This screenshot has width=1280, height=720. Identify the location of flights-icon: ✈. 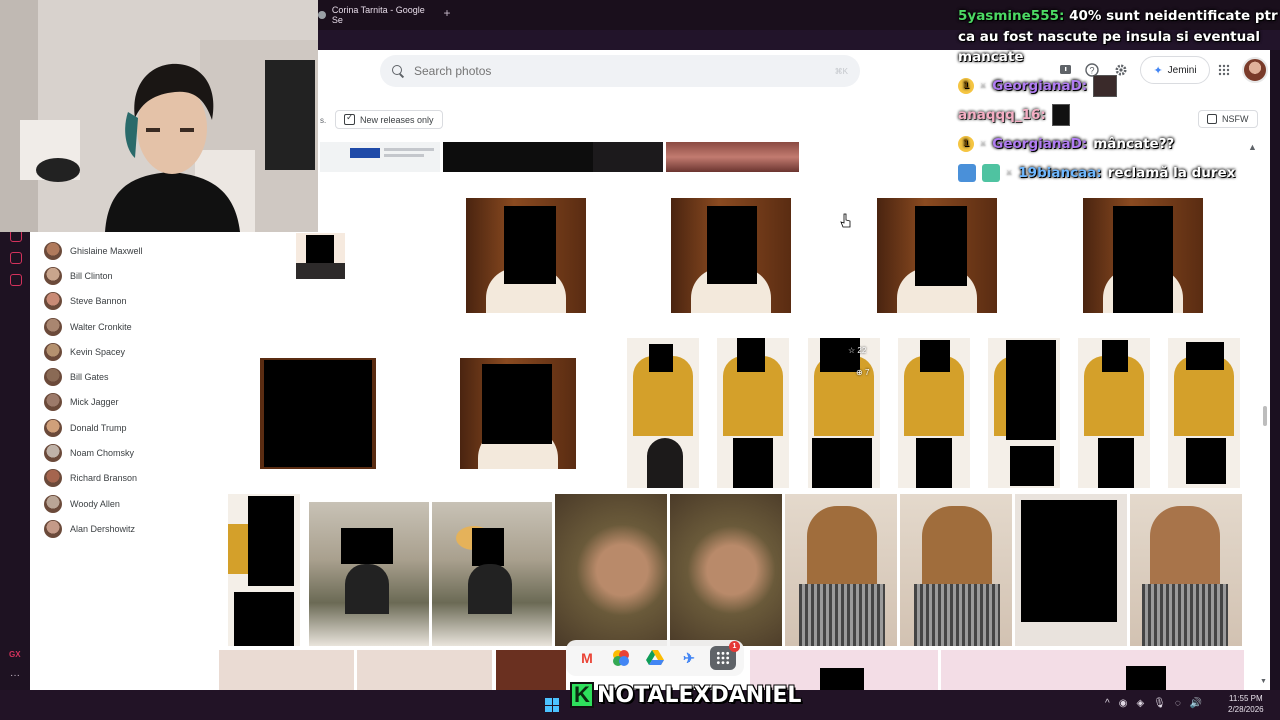
(689, 658).